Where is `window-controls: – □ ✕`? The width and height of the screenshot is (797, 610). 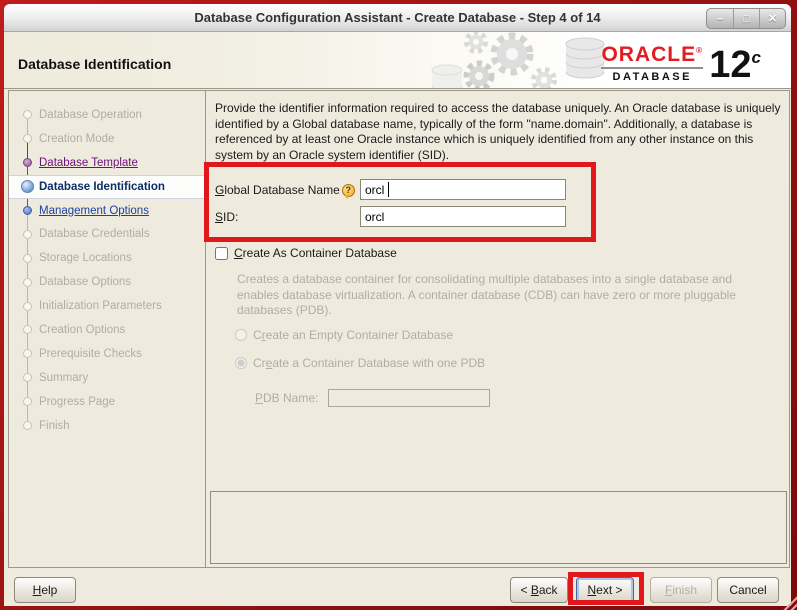
window-controls: – □ ✕ is located at coordinates (746, 18).